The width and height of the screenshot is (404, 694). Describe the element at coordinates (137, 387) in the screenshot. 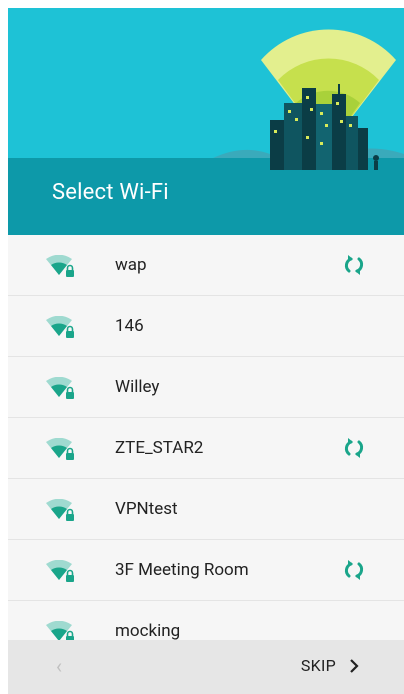

I see `wifi-ssid-label: Willey` at that location.